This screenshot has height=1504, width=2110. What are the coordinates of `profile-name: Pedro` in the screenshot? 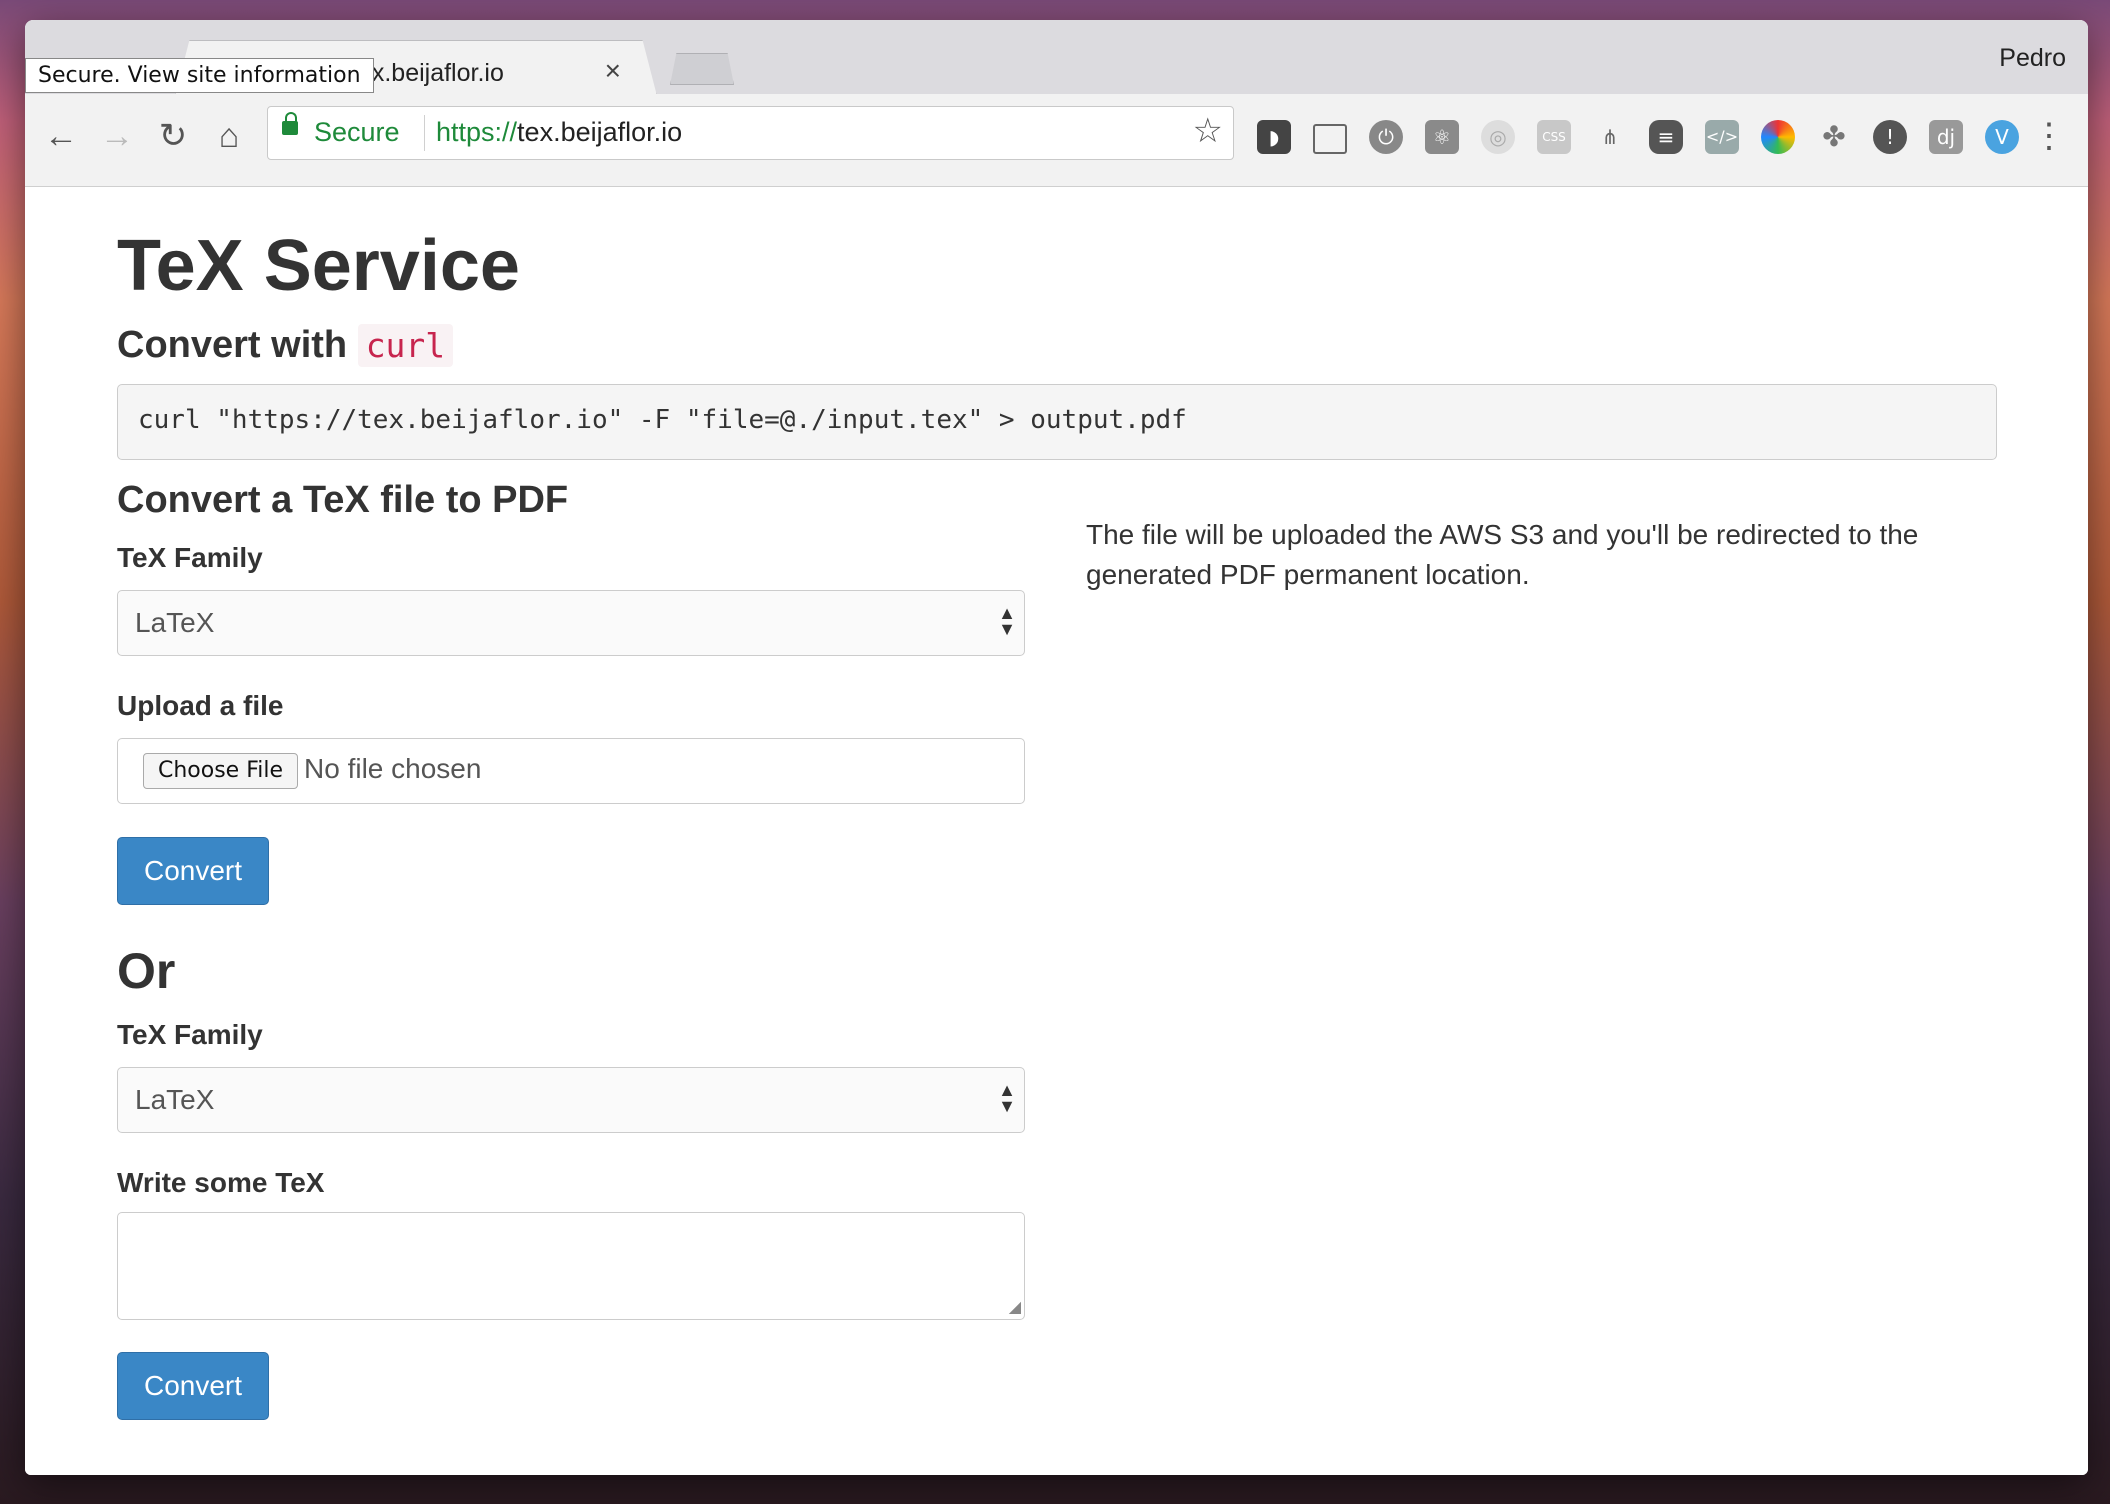 It's located at (2032, 58).